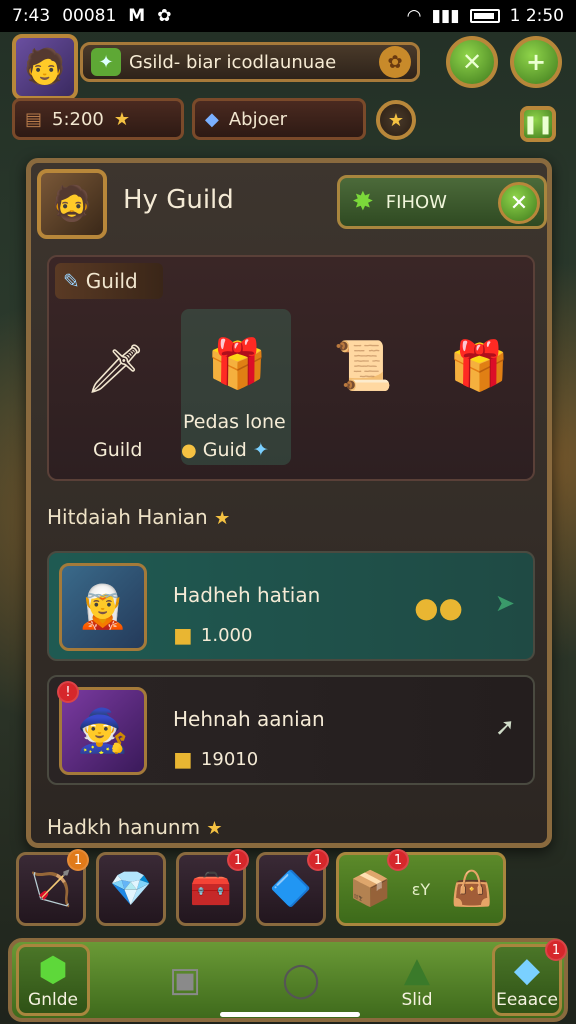  I want to click on scroll-icon: 📜, so click(363, 365).